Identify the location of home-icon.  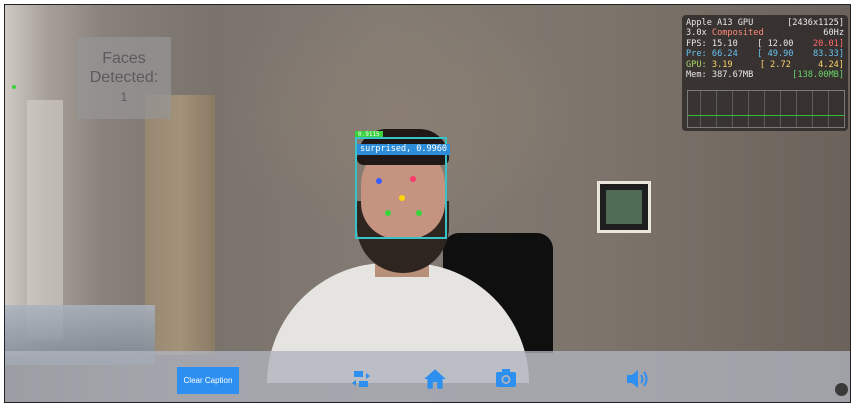
(435, 379).